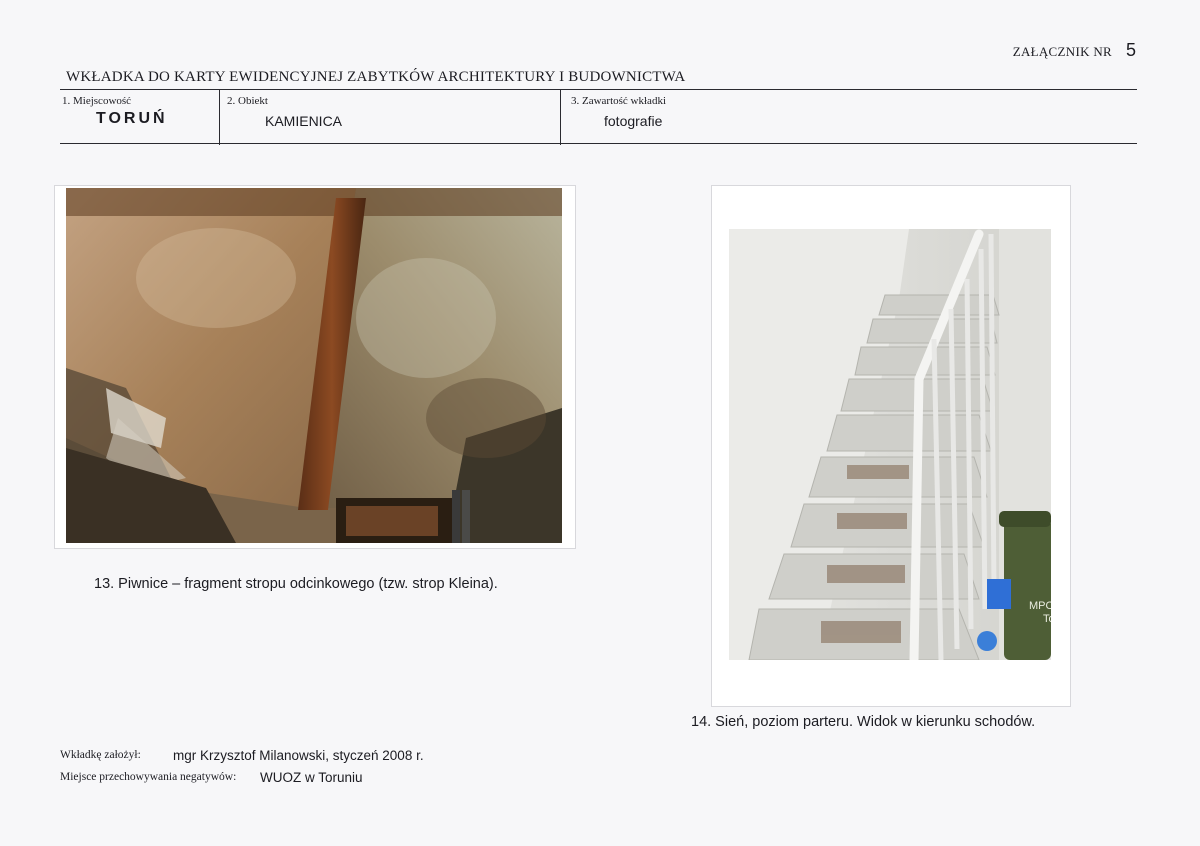 The height and width of the screenshot is (846, 1200). What do you see at coordinates (598, 143) in the screenshot?
I see `header-bottom-rule` at bounding box center [598, 143].